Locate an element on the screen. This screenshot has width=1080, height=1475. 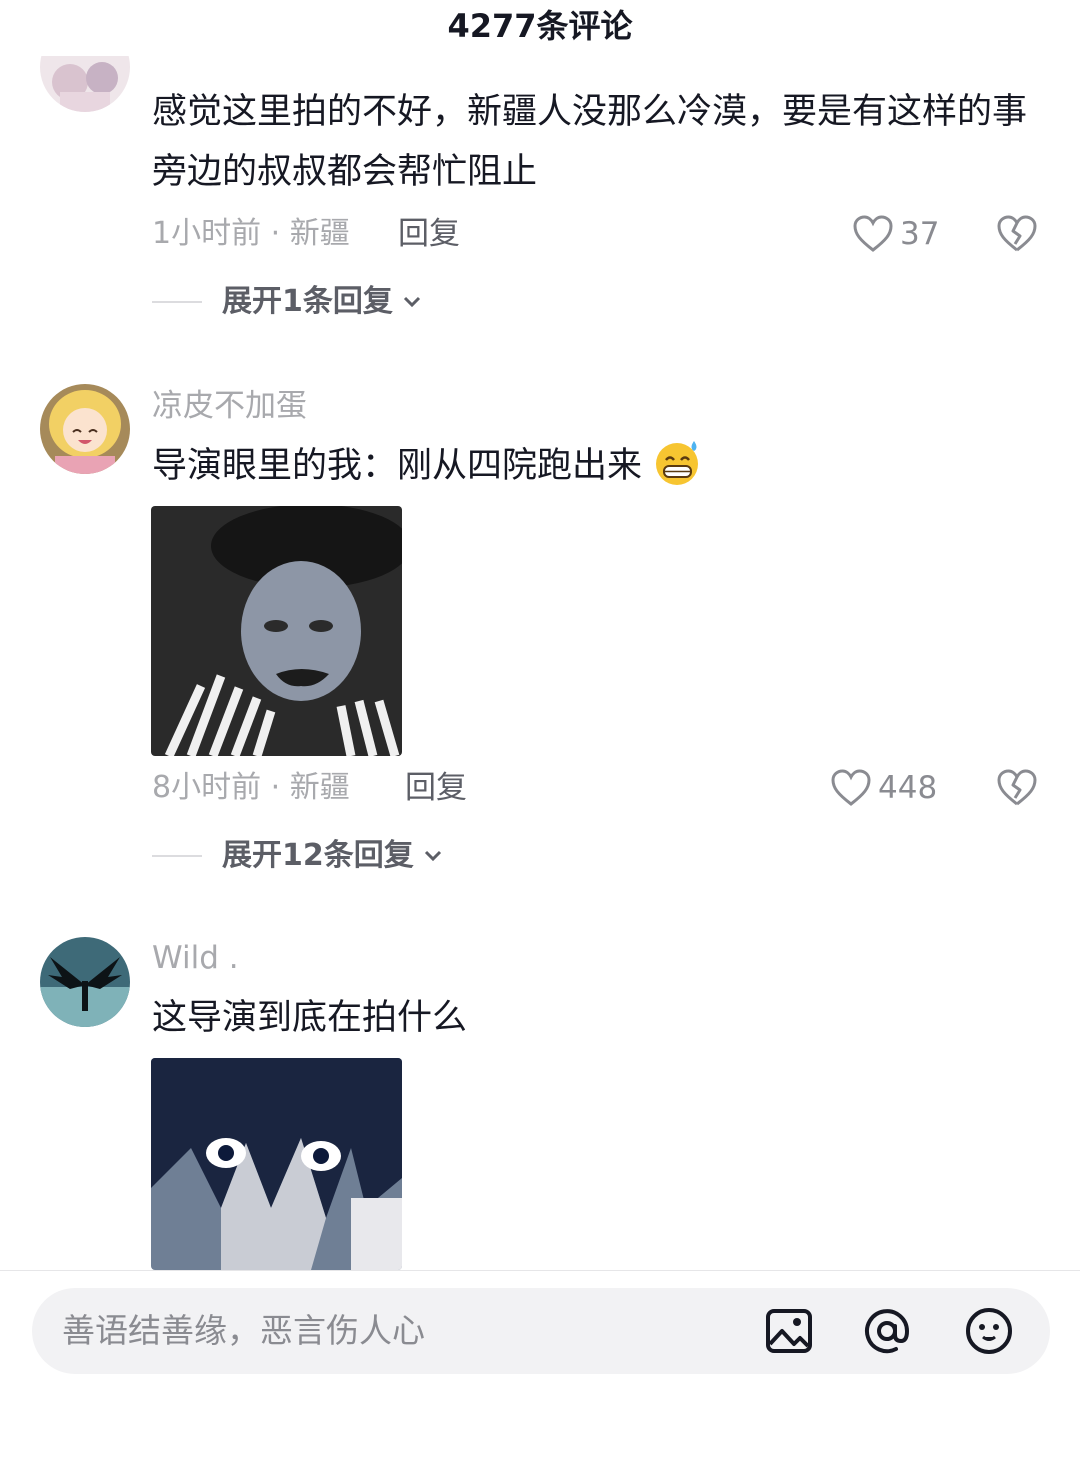
comment-text: 导演眼里的我：刚从四院跑出来 is located at coordinates (397, 466).